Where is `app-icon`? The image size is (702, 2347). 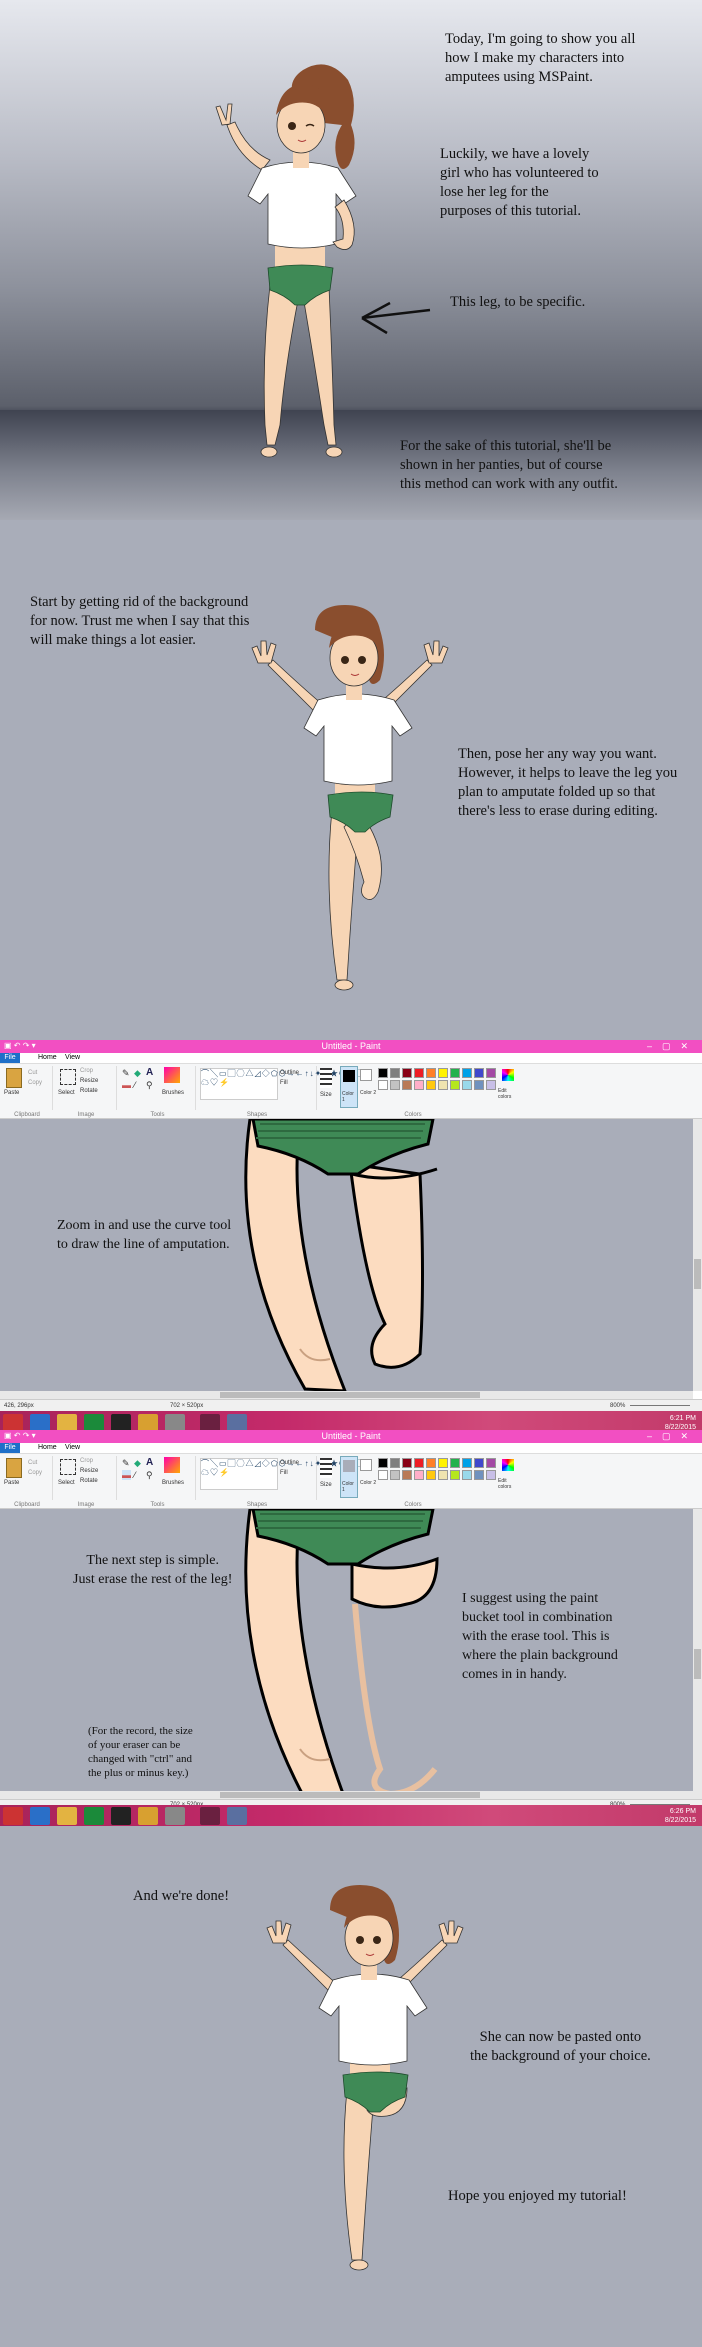
app-icon is located at coordinates (175, 1816).